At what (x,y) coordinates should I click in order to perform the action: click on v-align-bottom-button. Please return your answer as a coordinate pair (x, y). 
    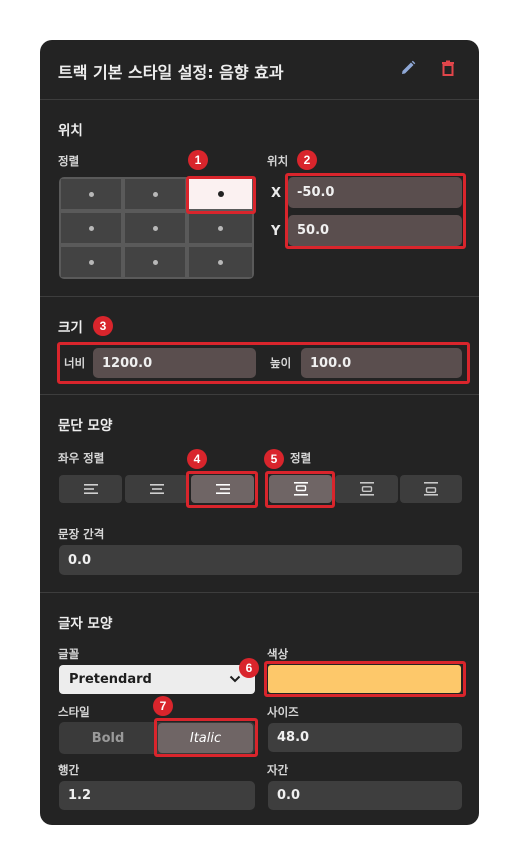
    Looking at the image, I should click on (431, 489).